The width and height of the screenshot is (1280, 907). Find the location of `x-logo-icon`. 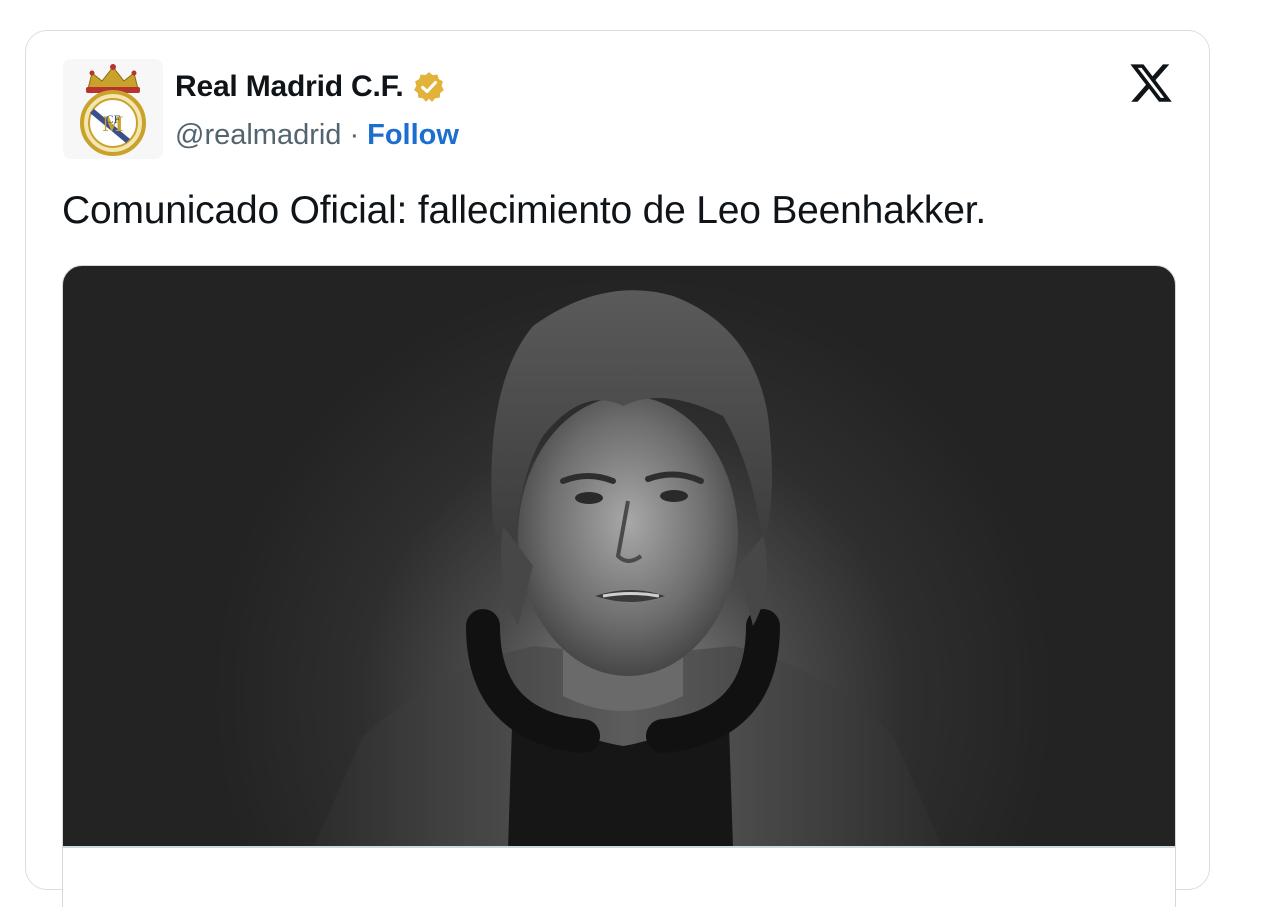

x-logo-icon is located at coordinates (1151, 83).